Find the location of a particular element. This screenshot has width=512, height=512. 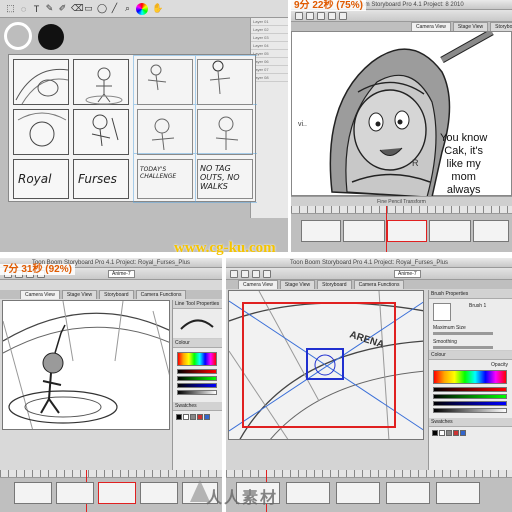

ellipse-tool-icon: ◯ is located at coordinates (102, 8).